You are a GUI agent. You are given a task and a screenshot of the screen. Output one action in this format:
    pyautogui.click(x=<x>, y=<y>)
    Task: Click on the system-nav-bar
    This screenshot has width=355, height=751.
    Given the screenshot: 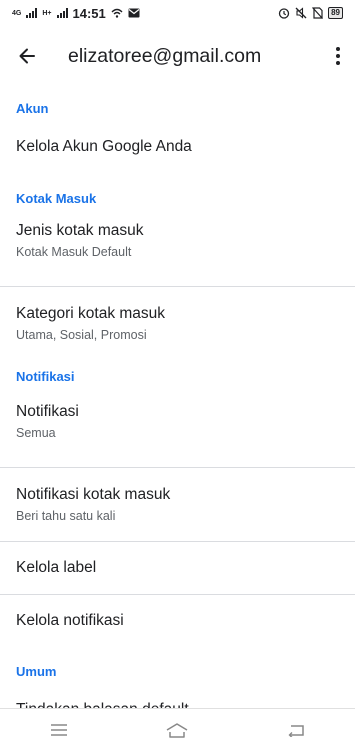 What is the action you would take?
    pyautogui.click(x=177, y=729)
    